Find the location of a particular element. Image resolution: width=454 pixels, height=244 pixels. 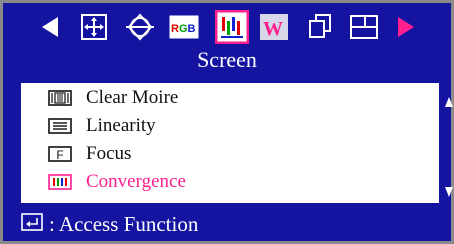

scroll-down-icon is located at coordinates (449, 194).